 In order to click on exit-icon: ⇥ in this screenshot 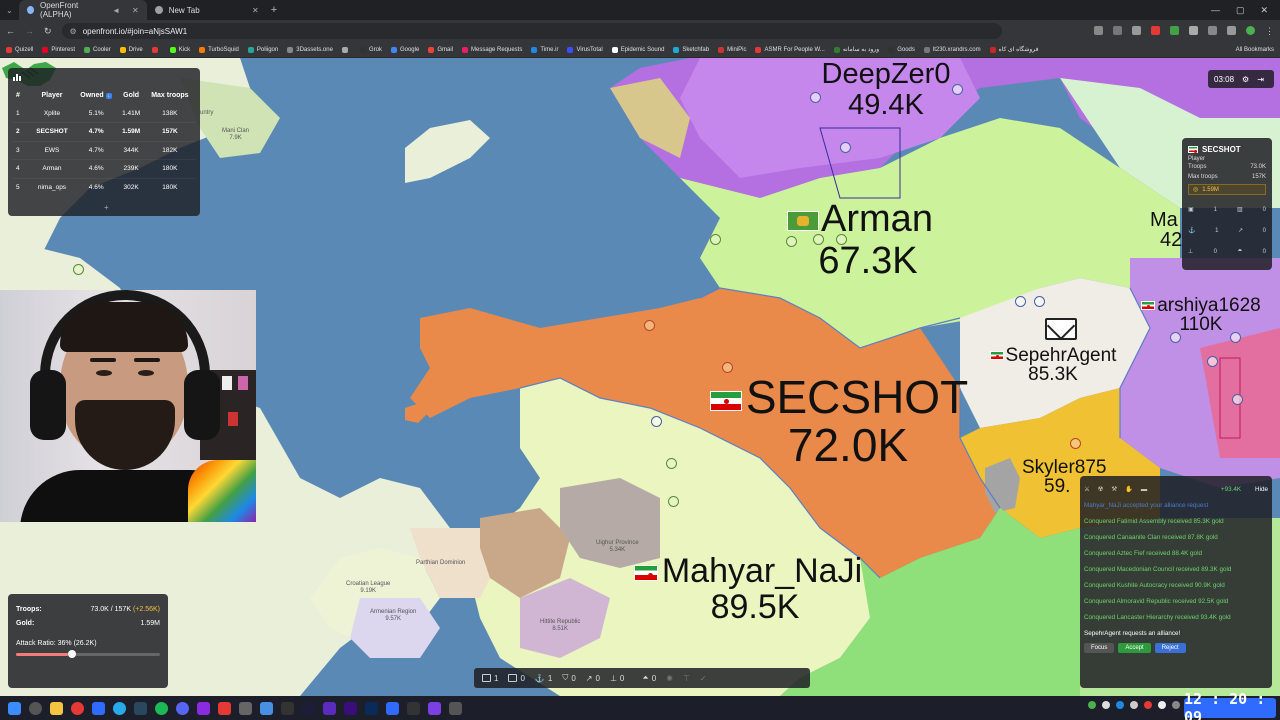, I will do `click(1260, 79)`.